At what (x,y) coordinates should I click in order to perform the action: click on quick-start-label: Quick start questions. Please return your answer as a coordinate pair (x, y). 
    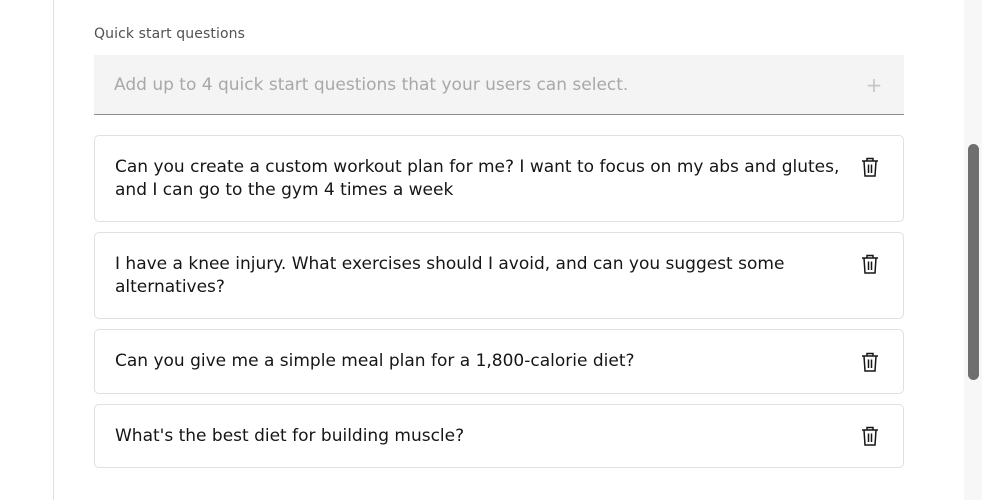
    Looking at the image, I should click on (169, 34).